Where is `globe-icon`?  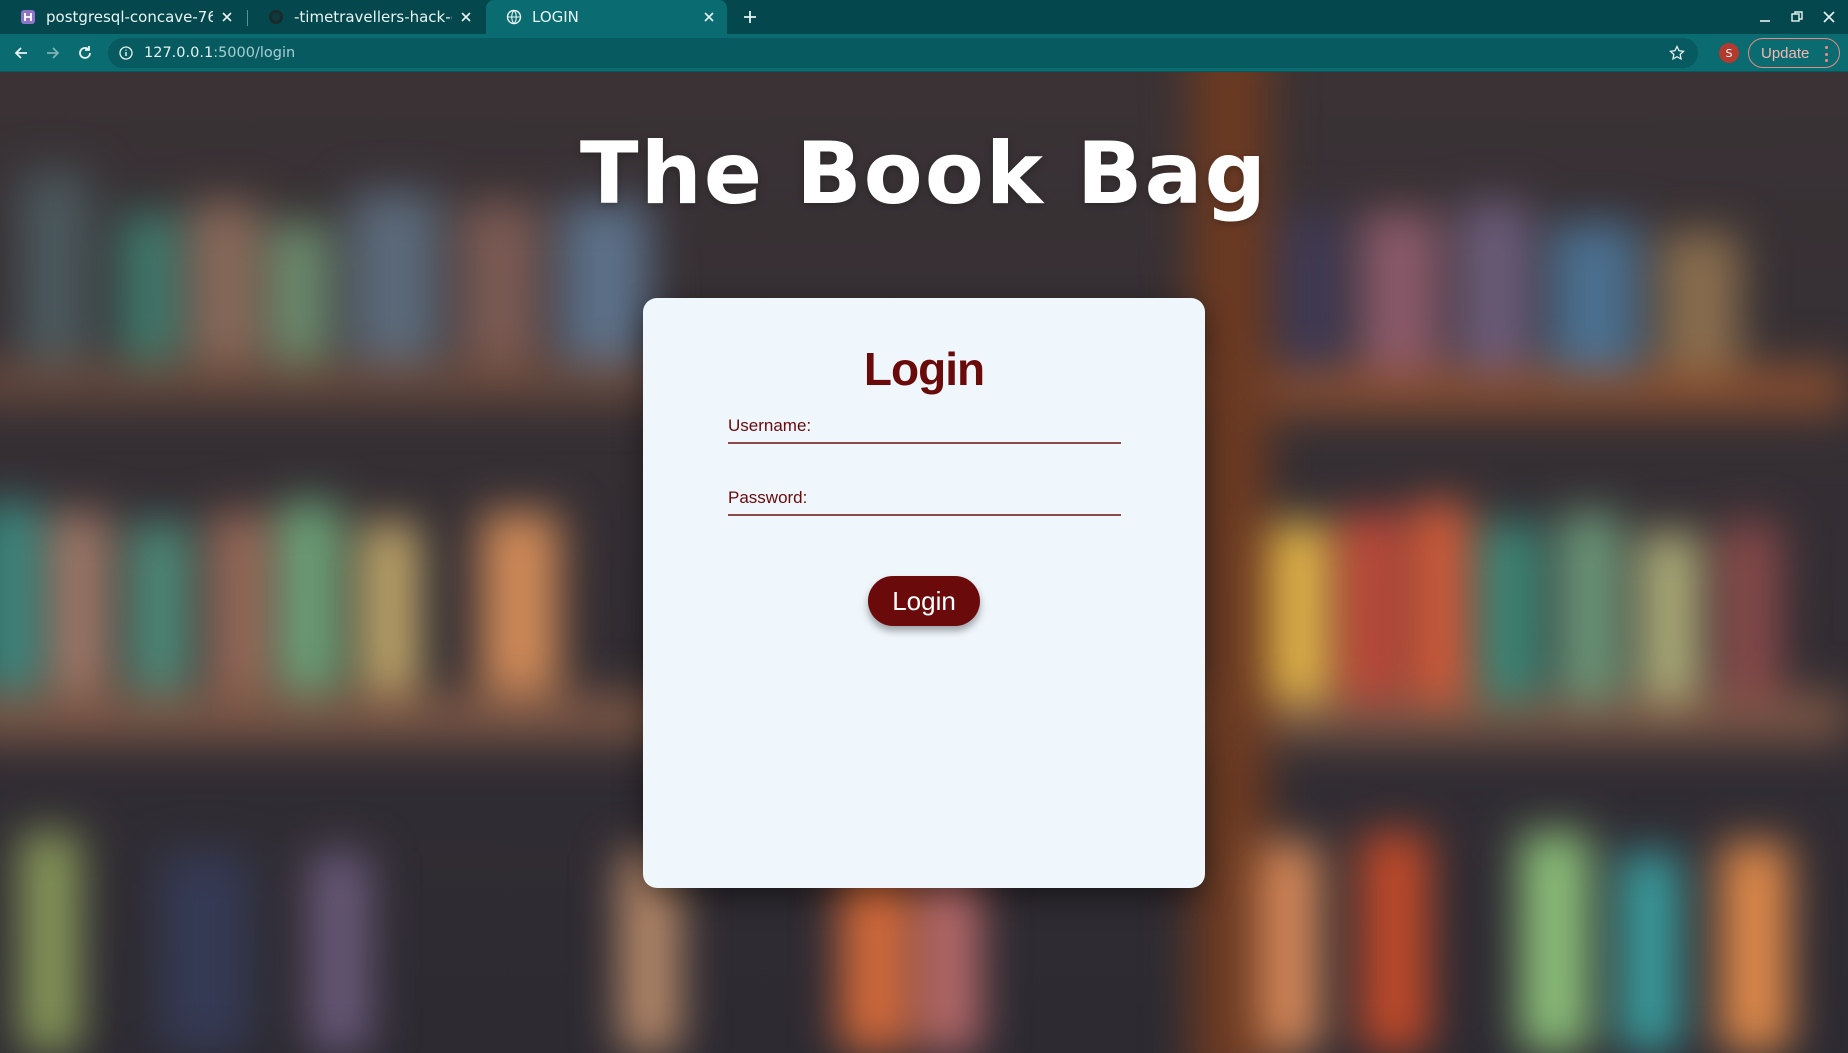 globe-icon is located at coordinates (514, 17).